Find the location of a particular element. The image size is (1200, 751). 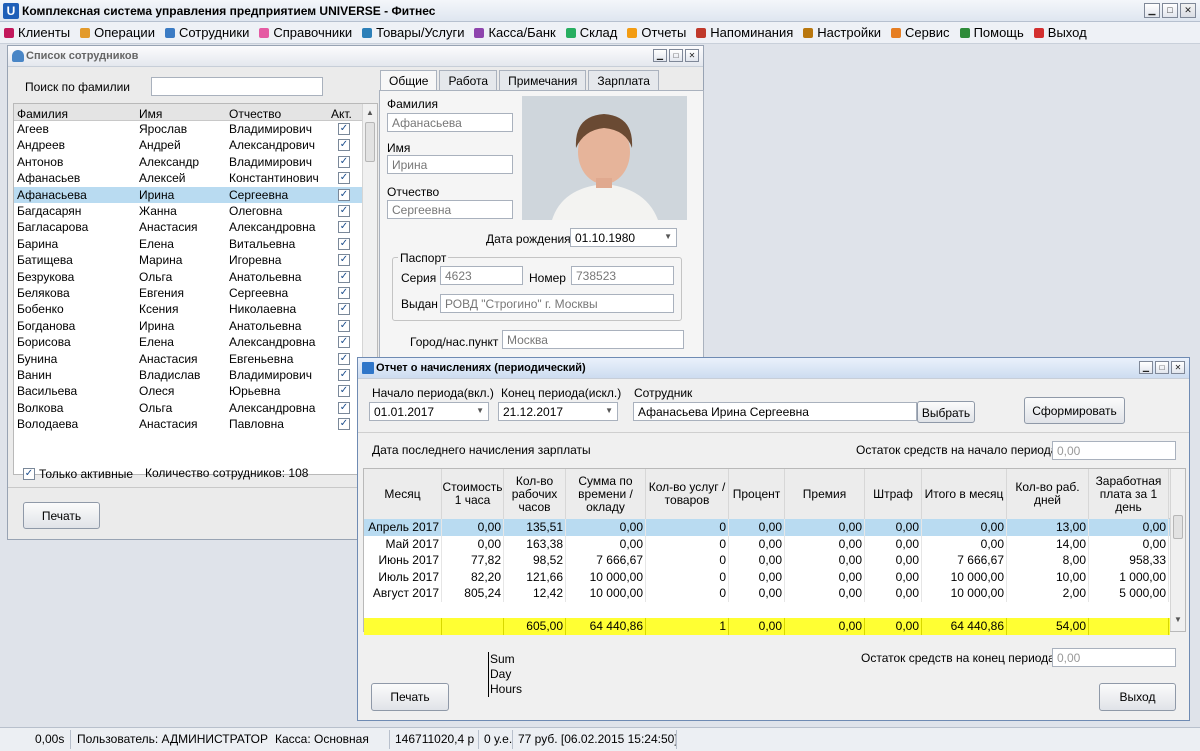

menu-item-10: Сервис is located at coordinates (920, 32).